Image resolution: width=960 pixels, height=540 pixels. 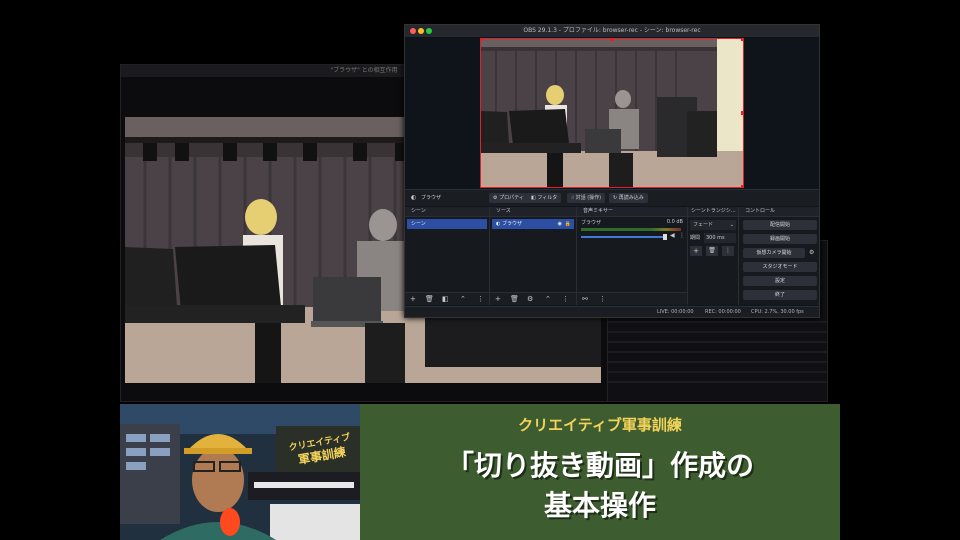 I want to click on mixer-footer: ⚯ ⋮, so click(x=632, y=298).